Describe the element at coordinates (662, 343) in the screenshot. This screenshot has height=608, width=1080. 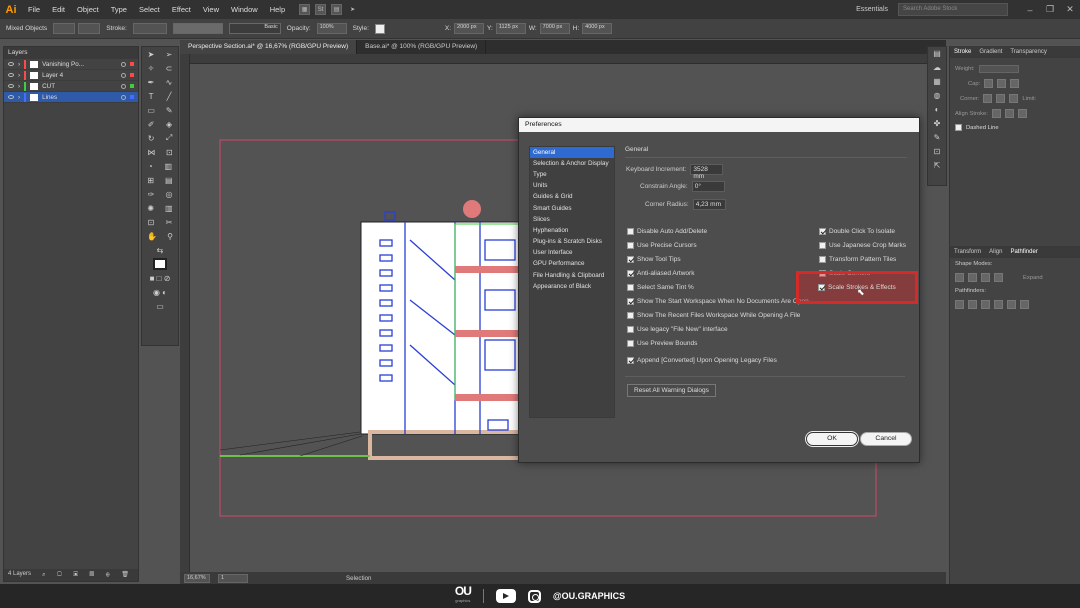
I see `checkbox-preview-bounds: Use Preview Bounds` at that location.